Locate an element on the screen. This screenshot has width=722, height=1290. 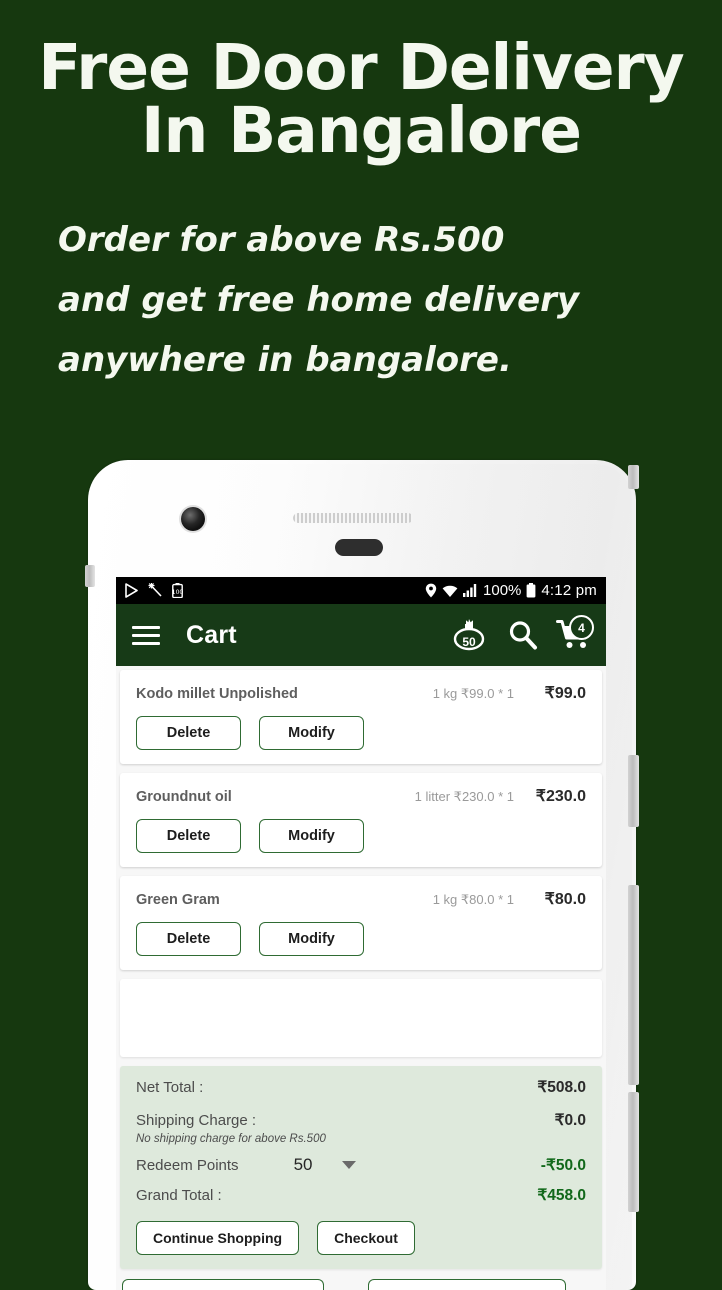
cart-item-price: ₹230.0 is located at coordinates (560, 796).